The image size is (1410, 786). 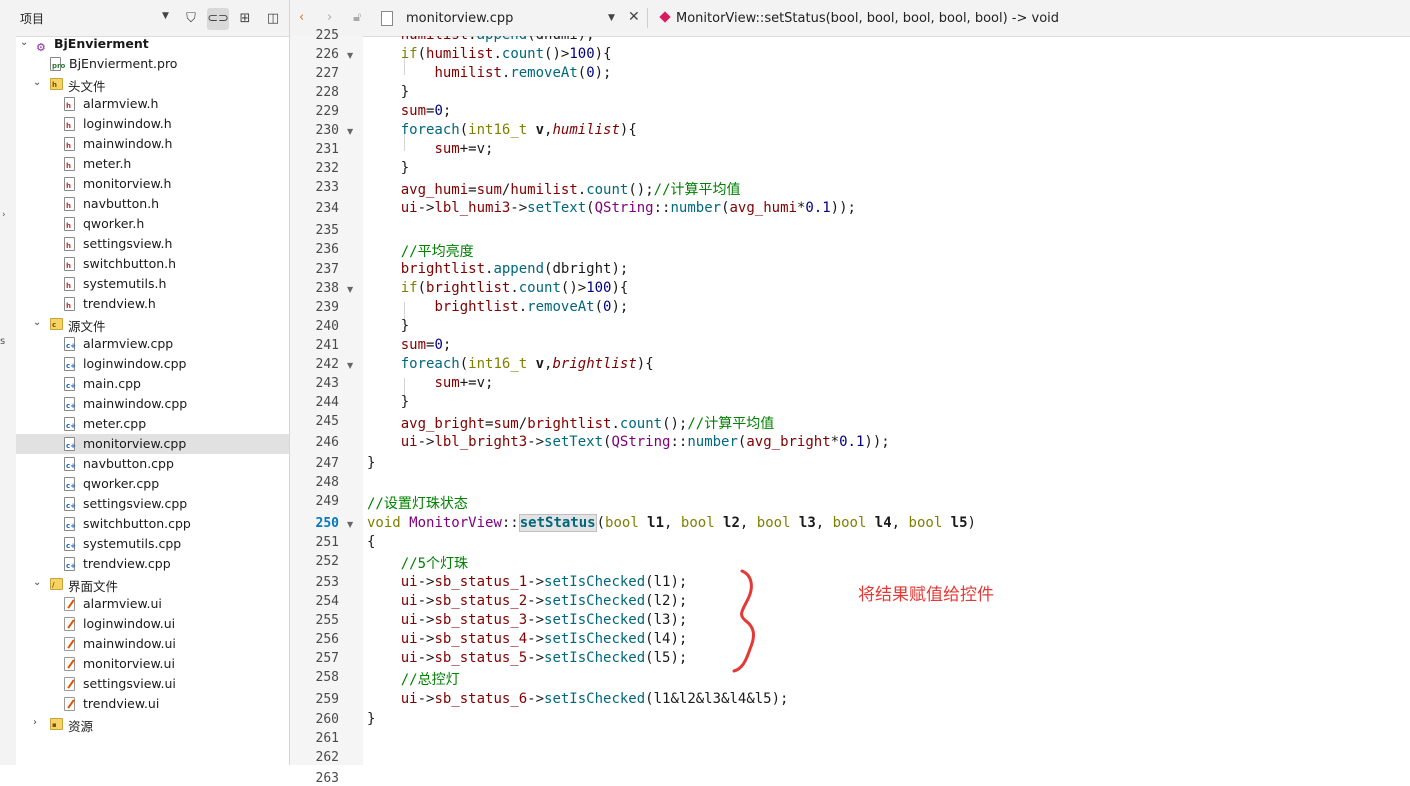 What do you see at coordinates (152, 244) in the screenshot?
I see `tree-file: h settingsview.h` at bounding box center [152, 244].